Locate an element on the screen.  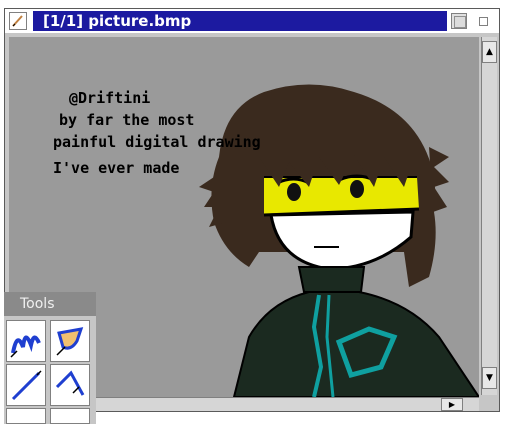
window-title: [1/1] picture.bmp is located at coordinates (240, 21).